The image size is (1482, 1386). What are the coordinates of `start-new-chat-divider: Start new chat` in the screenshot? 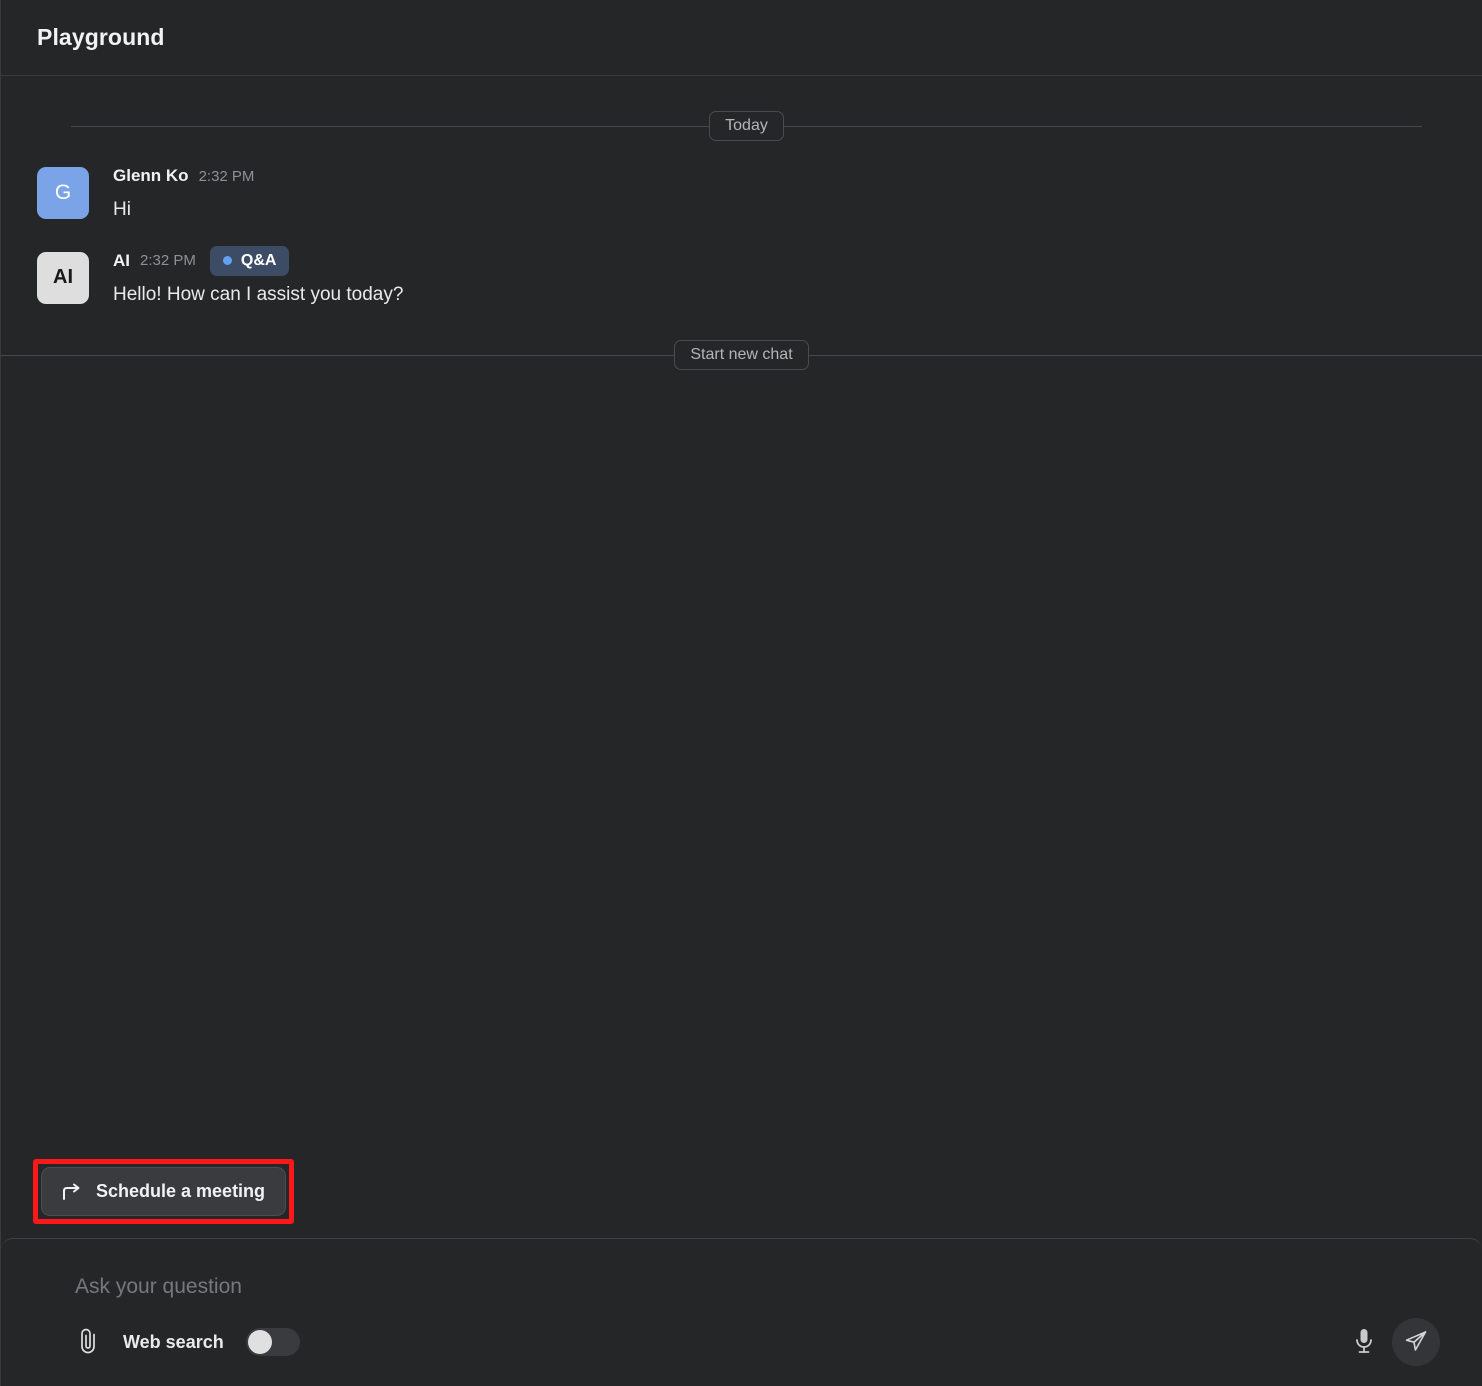 It's located at (741, 355).